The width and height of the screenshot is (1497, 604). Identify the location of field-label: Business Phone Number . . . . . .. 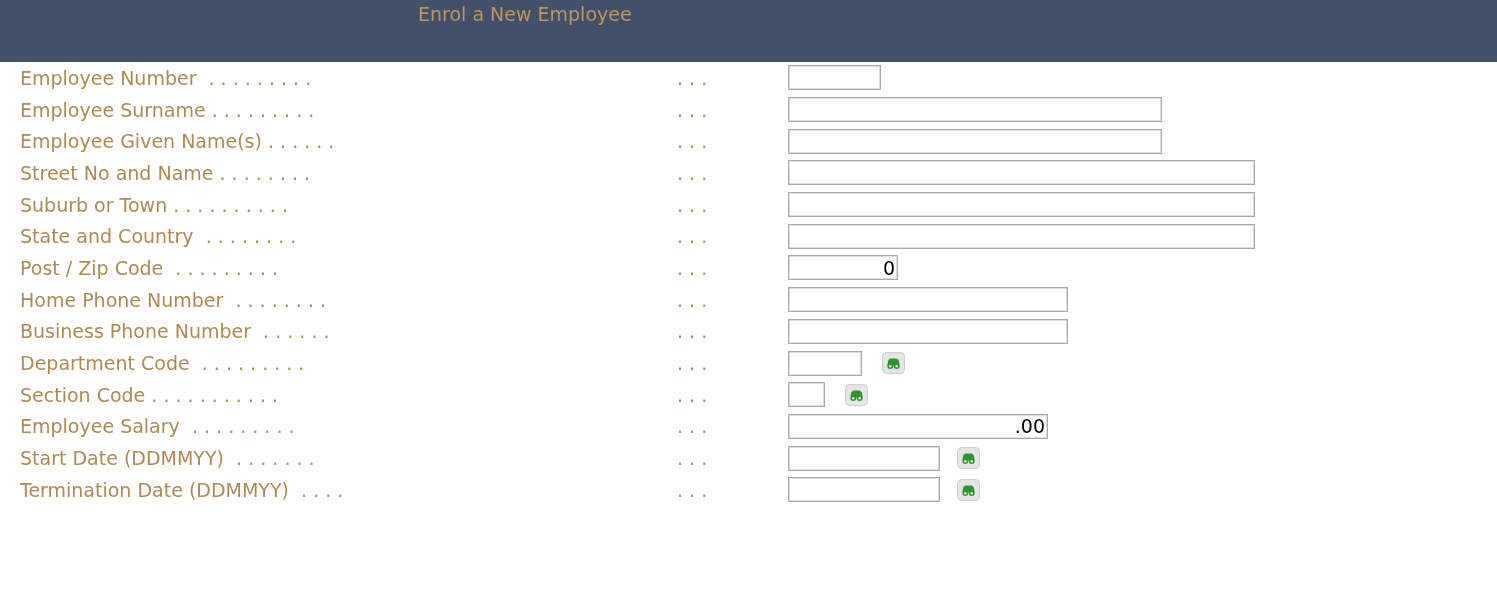
(175, 331).